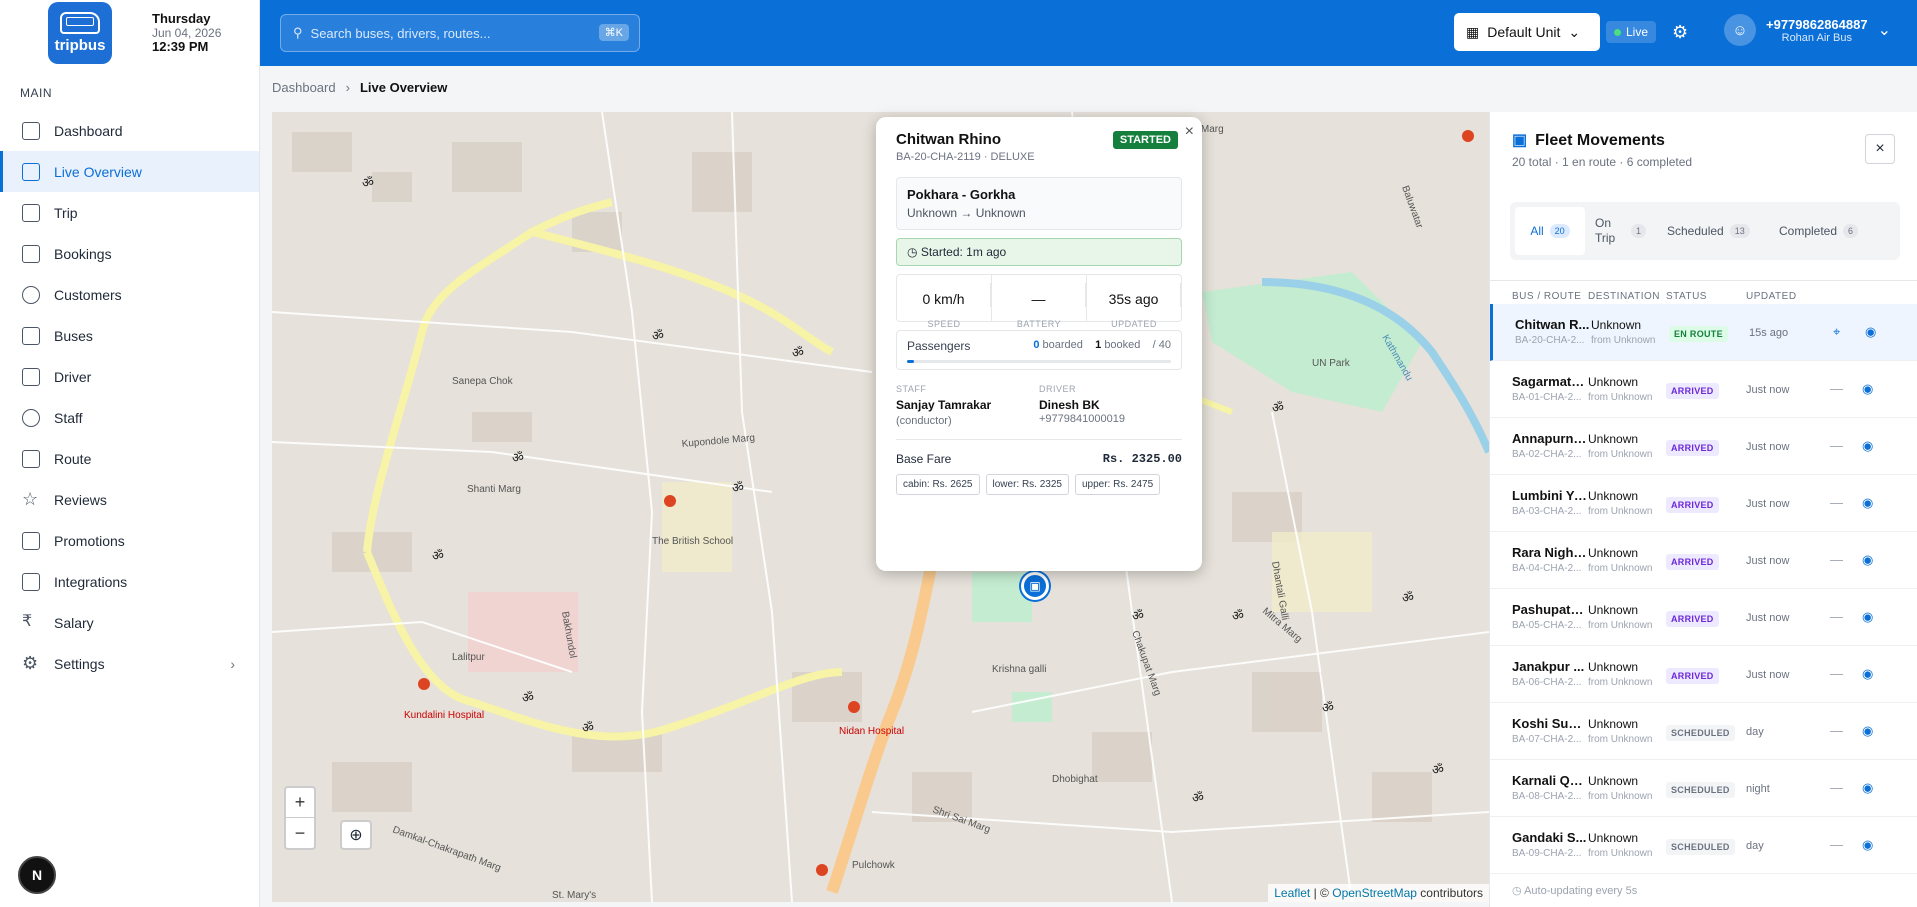  Describe the element at coordinates (356, 835) in the screenshot. I see `locate-button: ⊕` at that location.